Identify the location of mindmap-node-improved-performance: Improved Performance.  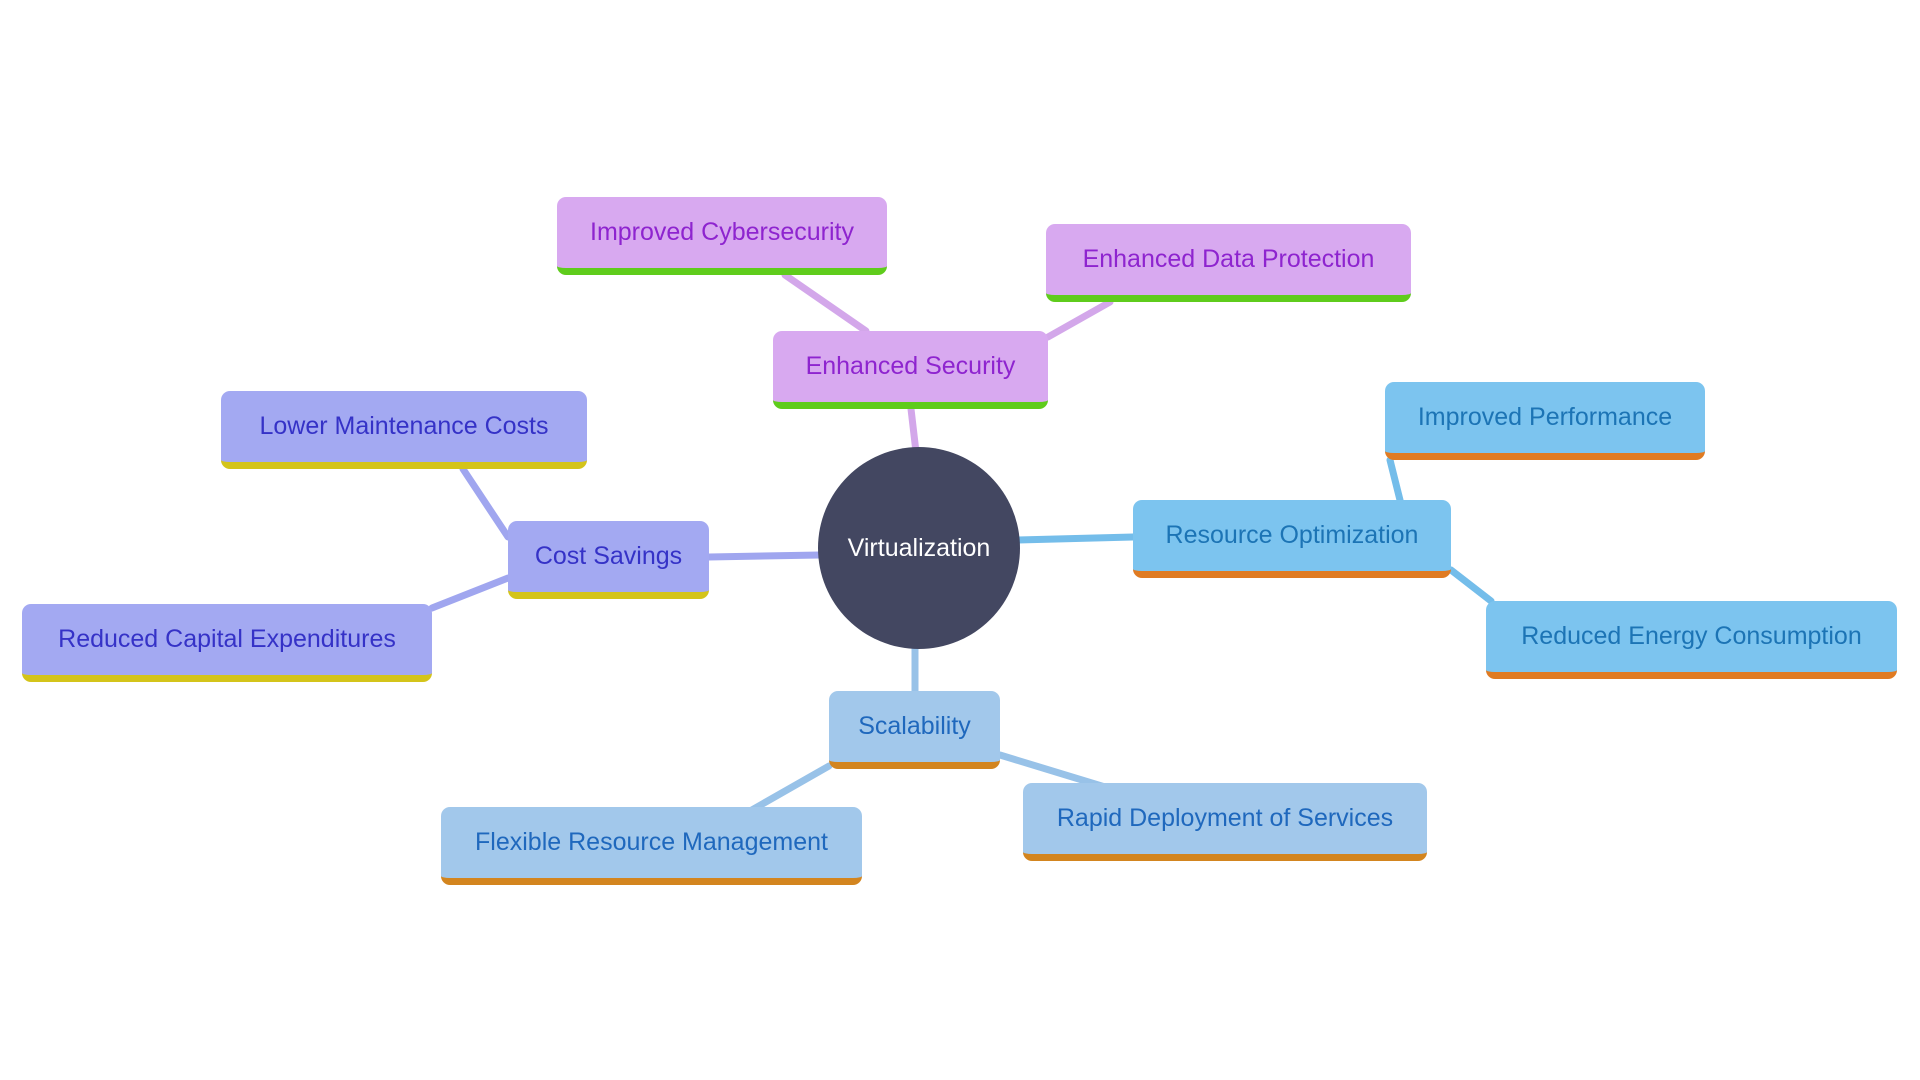
(1545, 421).